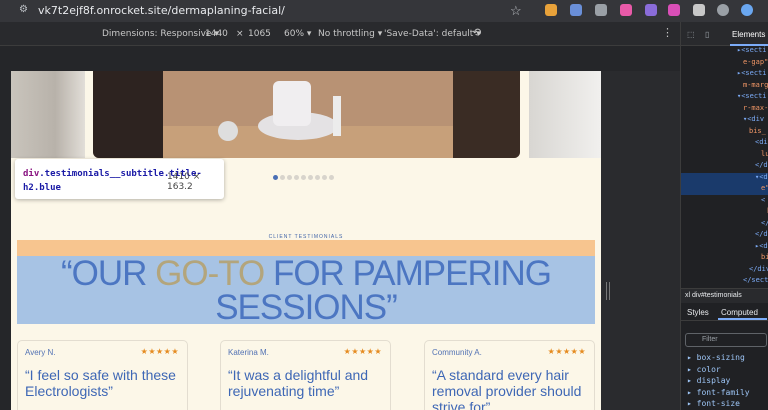  Describe the element at coordinates (698, 312) in the screenshot. I see `tab-styles: Styles` at that location.